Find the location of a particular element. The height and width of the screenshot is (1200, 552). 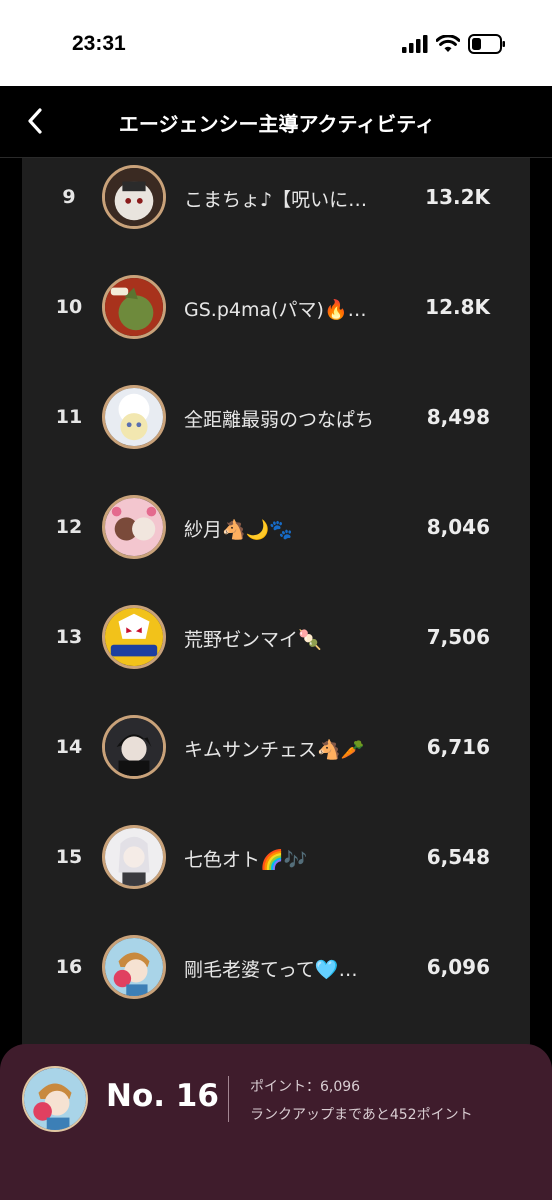

points-value: 13.2K is located at coordinates (457, 197).